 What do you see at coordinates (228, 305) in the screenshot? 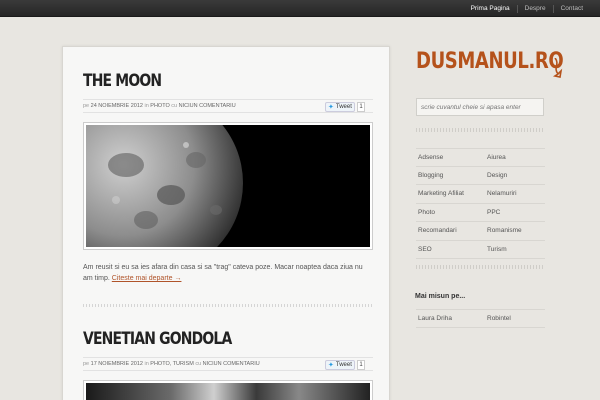
I see `post-divider` at bounding box center [228, 305].